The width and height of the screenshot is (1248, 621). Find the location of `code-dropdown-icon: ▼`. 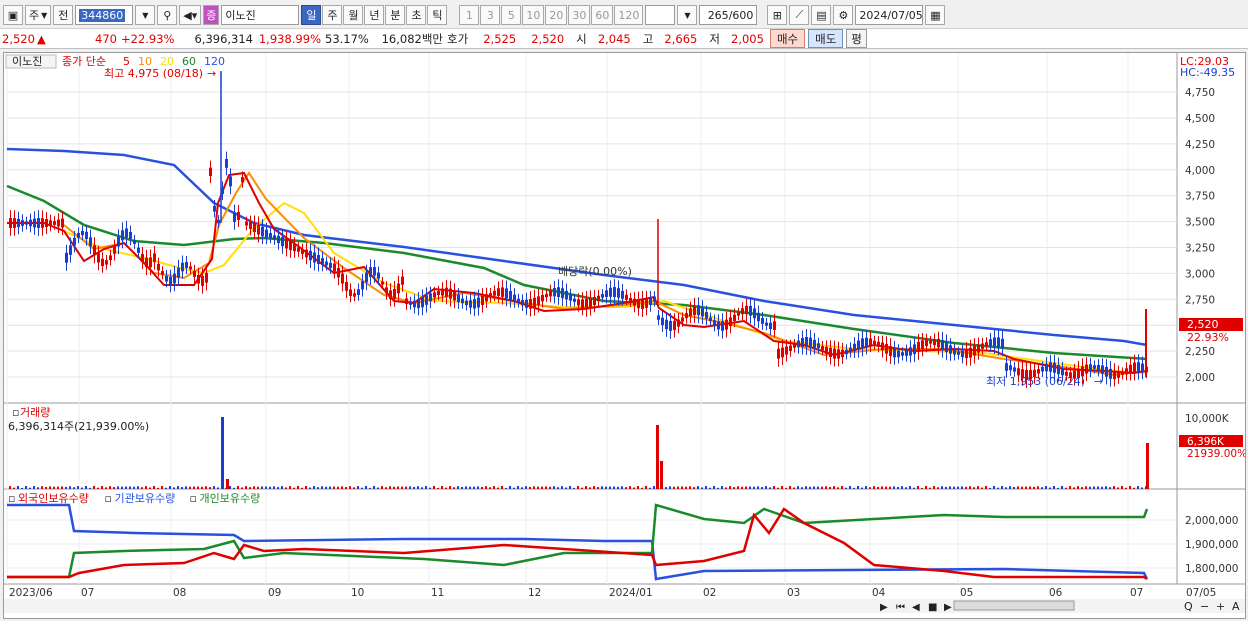

code-dropdown-icon: ▼ is located at coordinates (145, 15).